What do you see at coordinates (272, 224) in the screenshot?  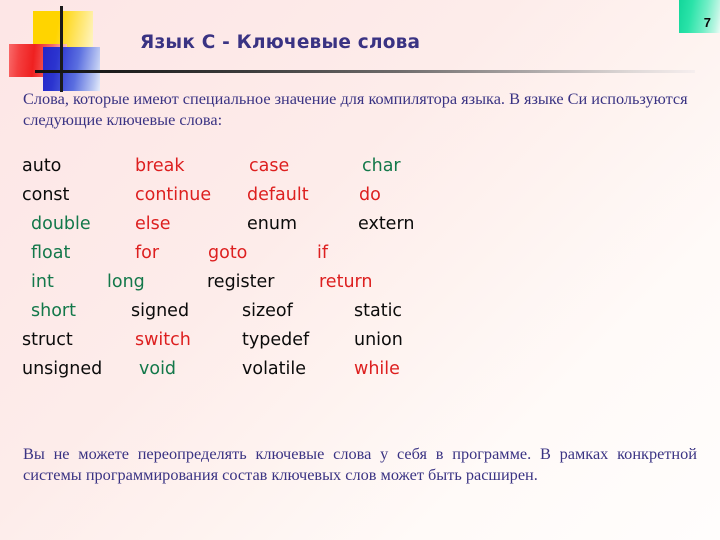 I see `keyword-enum: enum` at bounding box center [272, 224].